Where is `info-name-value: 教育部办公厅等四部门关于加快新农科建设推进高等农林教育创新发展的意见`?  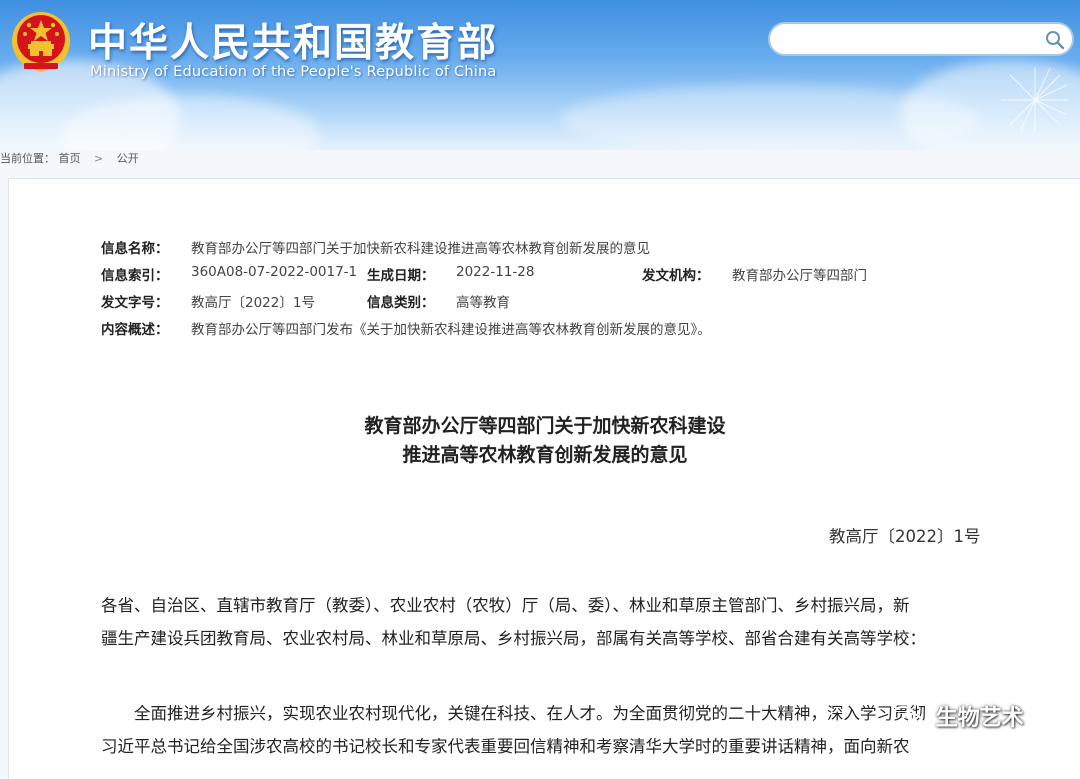 info-name-value: 教育部办公厅等四部门关于加快新农科建设推进高等农林教育创新发展的意见 is located at coordinates (420, 249).